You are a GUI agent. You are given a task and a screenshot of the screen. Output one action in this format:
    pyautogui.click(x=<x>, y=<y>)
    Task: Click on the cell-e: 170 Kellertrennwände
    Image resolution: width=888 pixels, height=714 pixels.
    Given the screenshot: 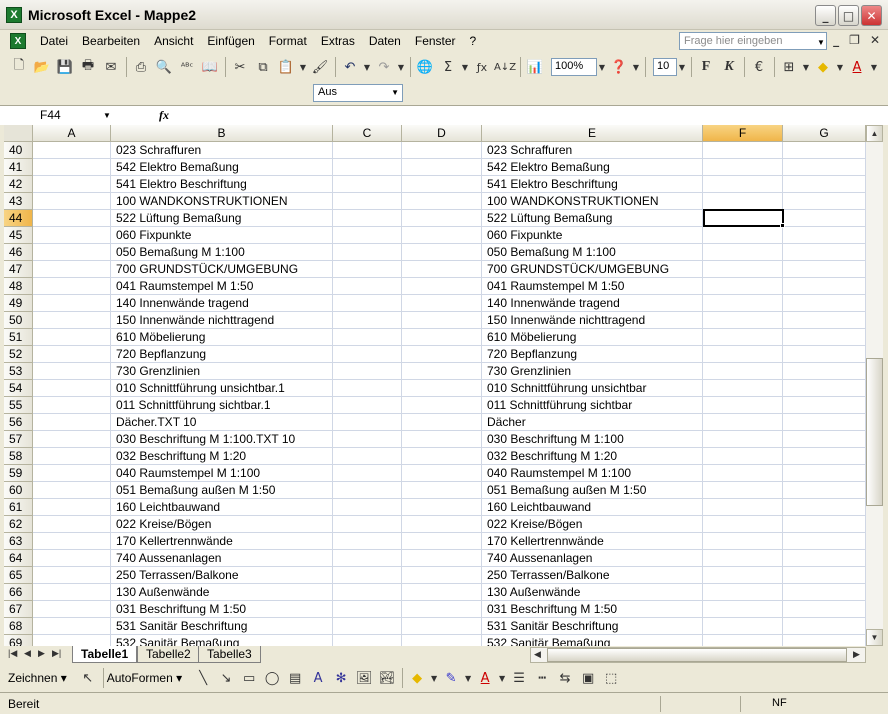 What is the action you would take?
    pyautogui.click(x=592, y=541)
    